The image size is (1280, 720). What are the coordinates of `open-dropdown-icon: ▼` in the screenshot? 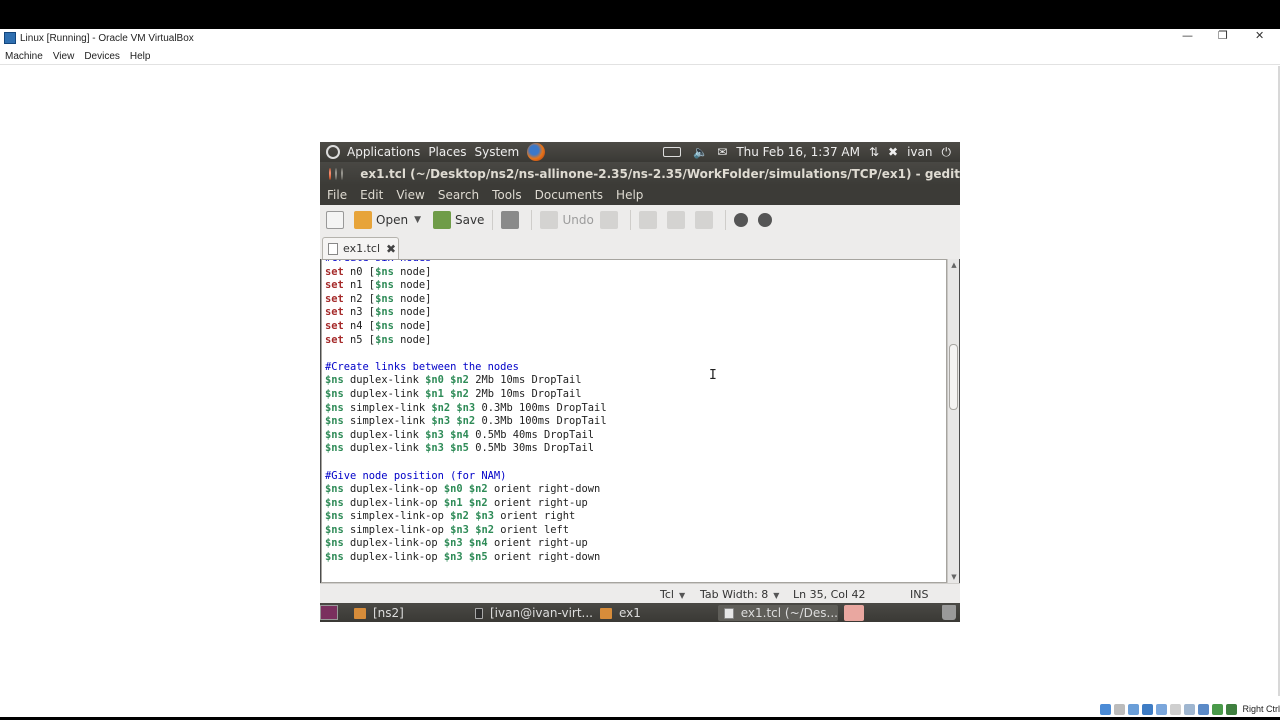 It's located at (417, 220).